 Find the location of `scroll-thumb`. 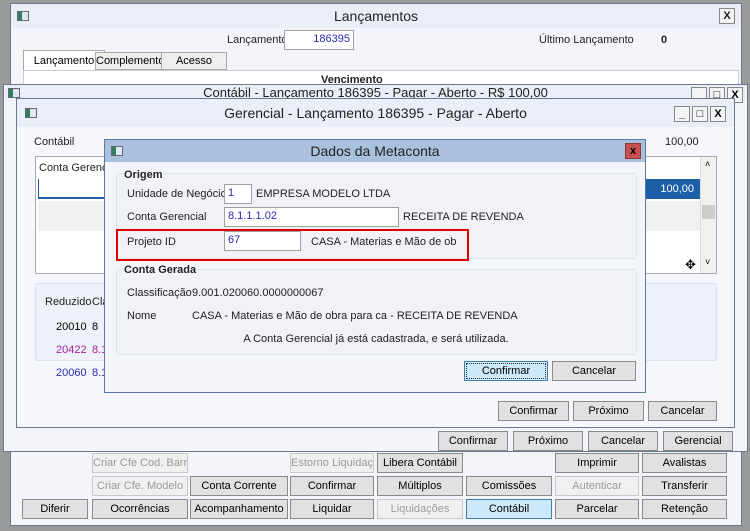

scroll-thumb is located at coordinates (708, 212).